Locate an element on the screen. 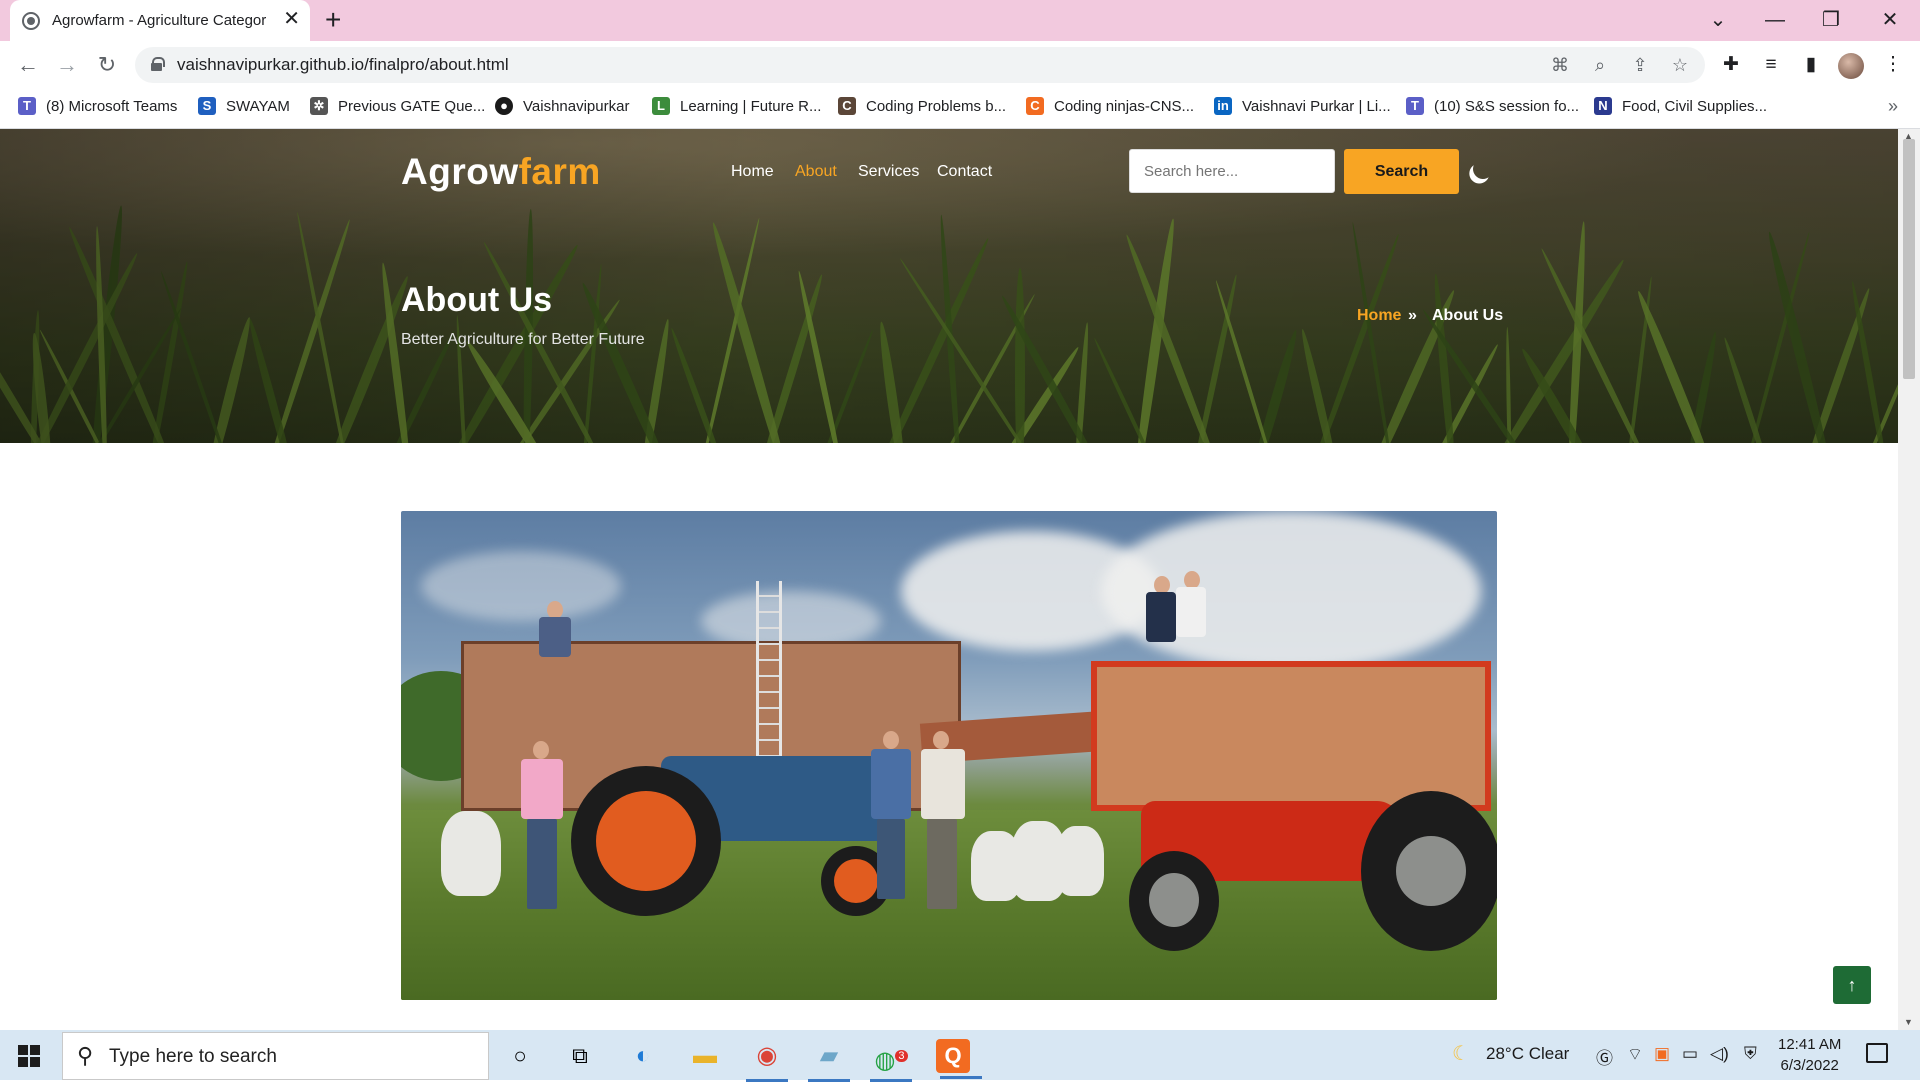 The width and height of the screenshot is (1920, 1082). scroll-down-icon: ▼ is located at coordinates (1908, 1022).